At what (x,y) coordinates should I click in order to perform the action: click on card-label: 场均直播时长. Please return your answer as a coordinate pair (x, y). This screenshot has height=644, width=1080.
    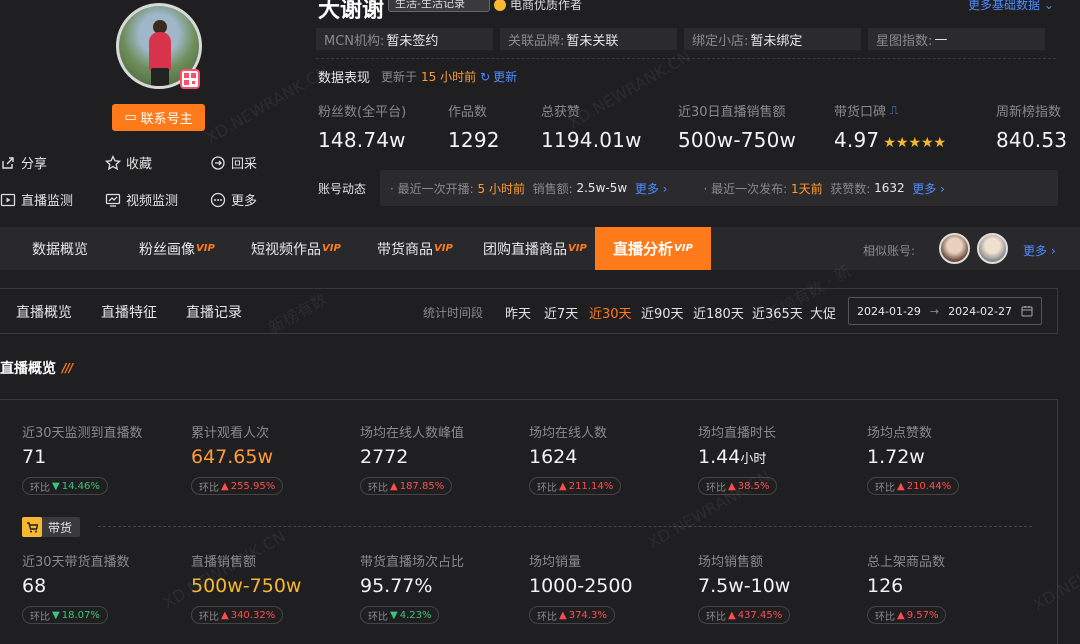
    Looking at the image, I should click on (737, 431).